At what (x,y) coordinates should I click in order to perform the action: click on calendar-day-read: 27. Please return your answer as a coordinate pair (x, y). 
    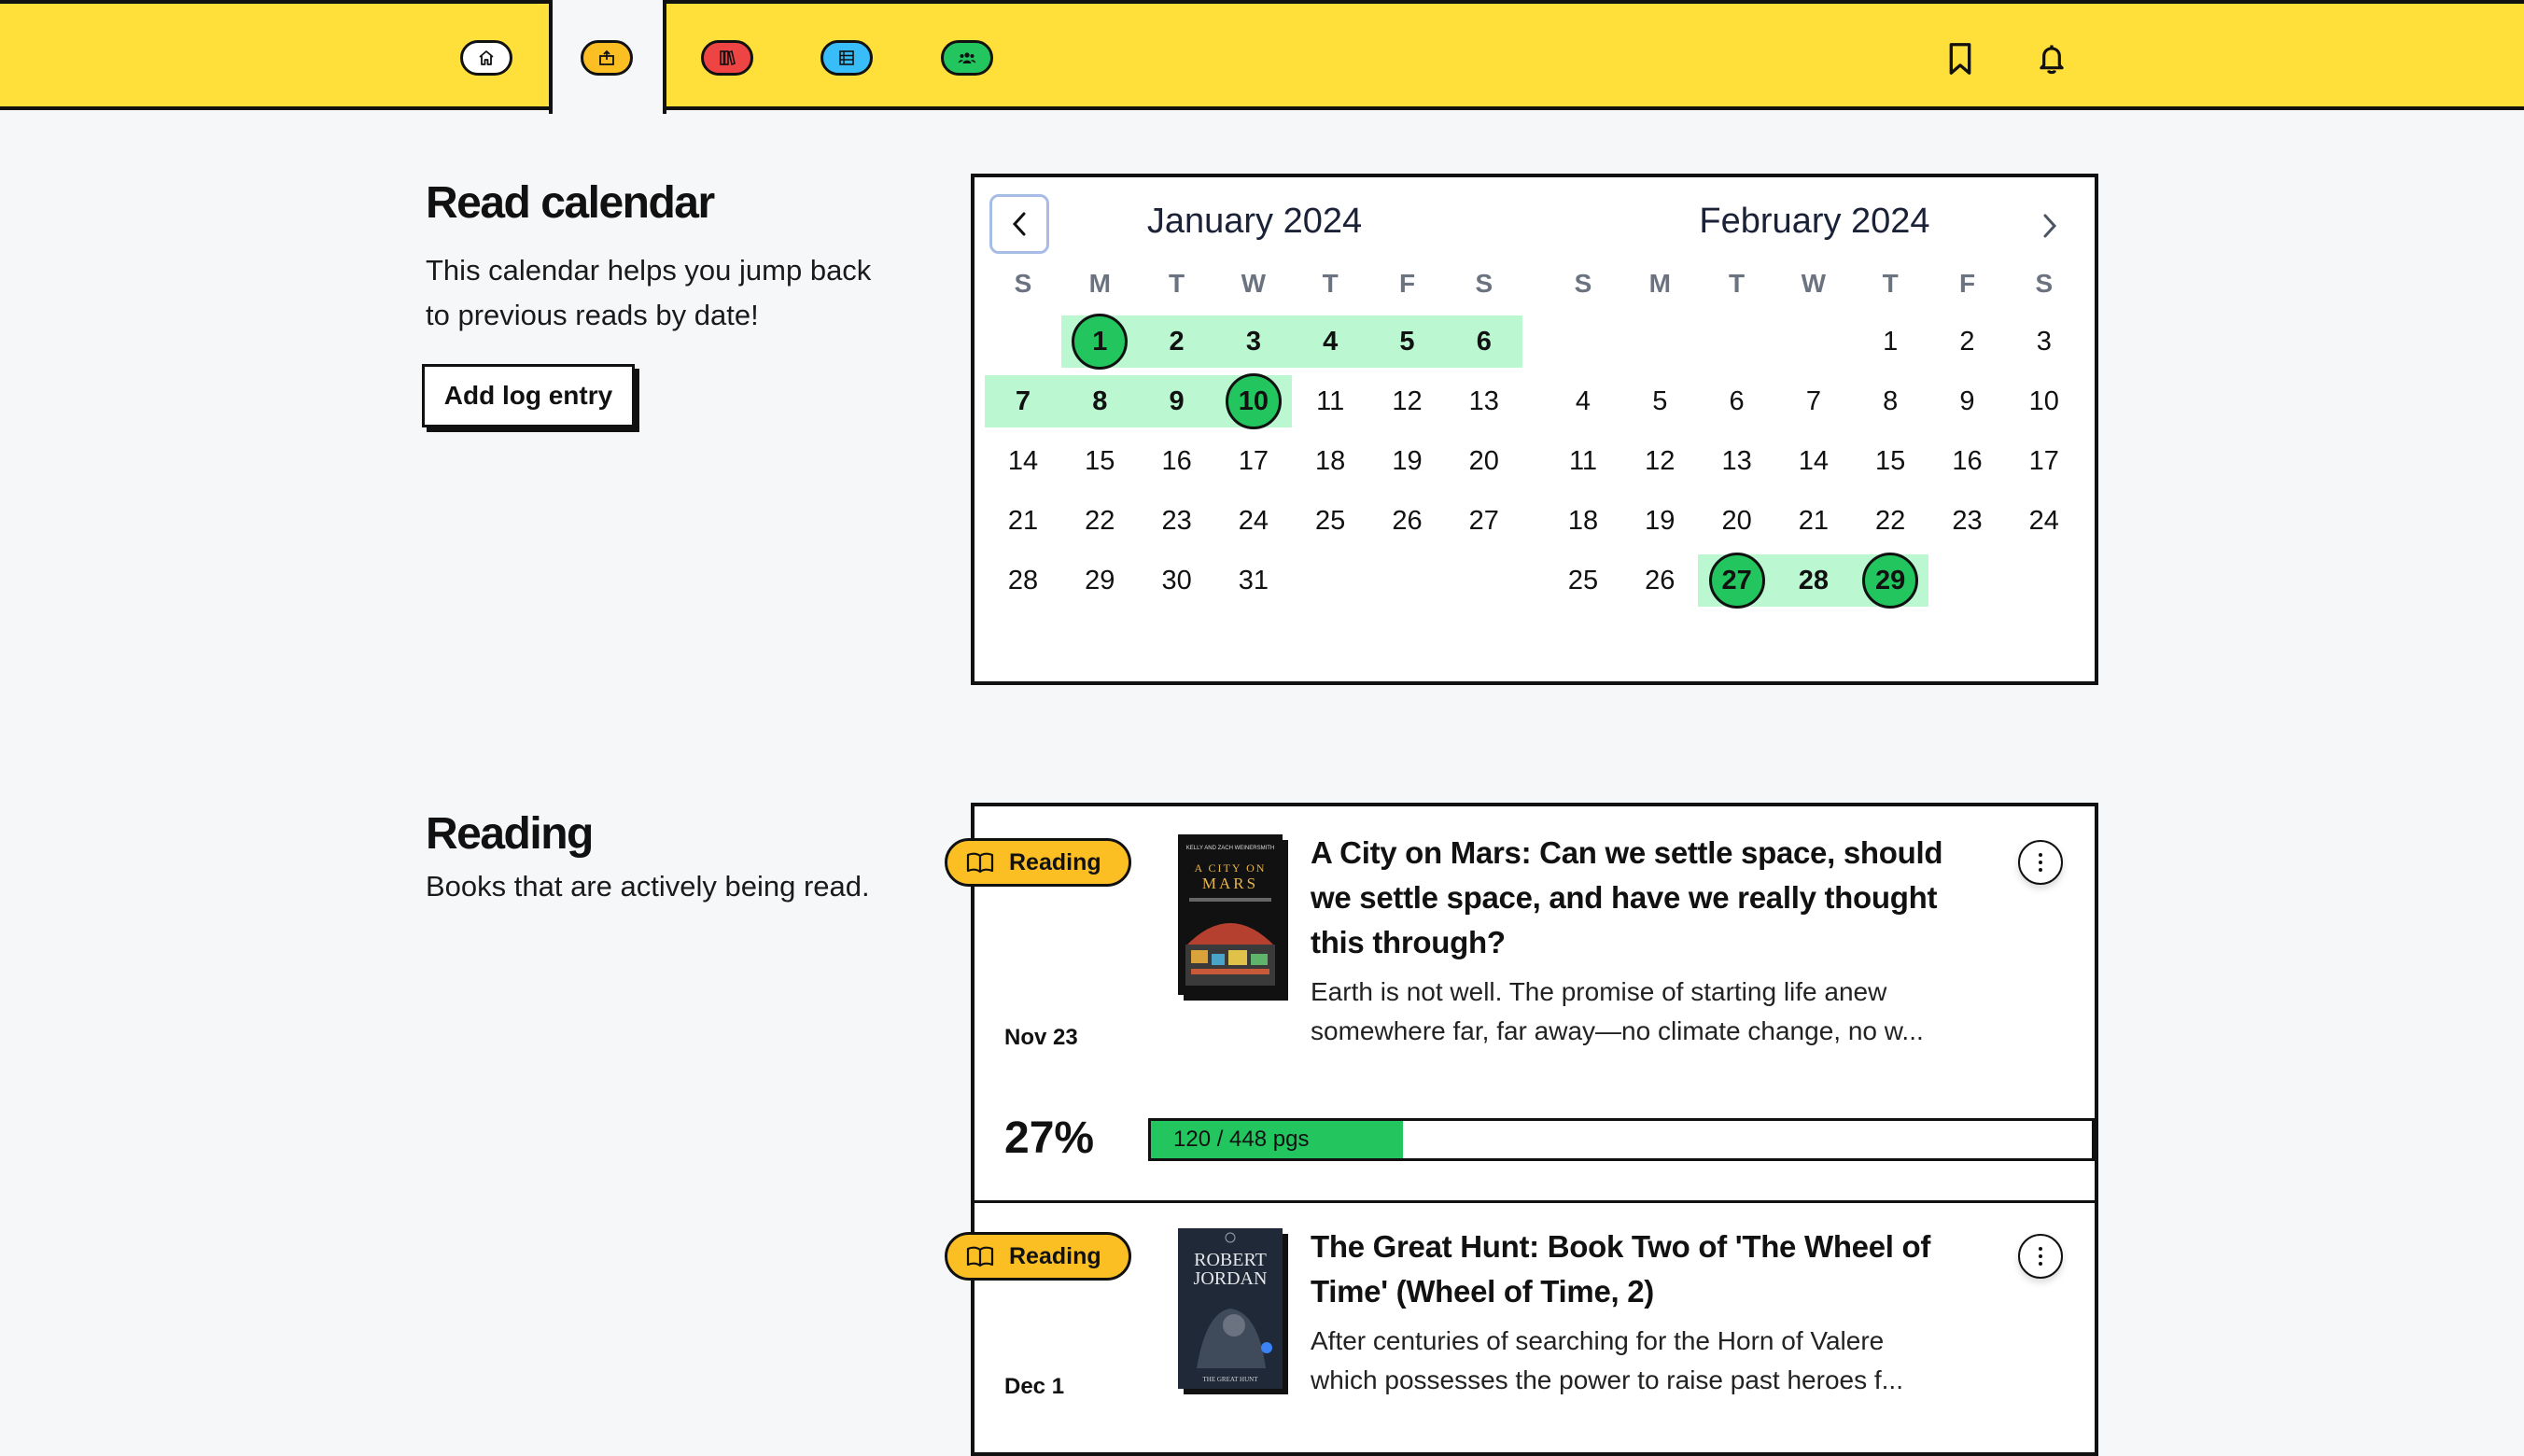
    Looking at the image, I should click on (1737, 581).